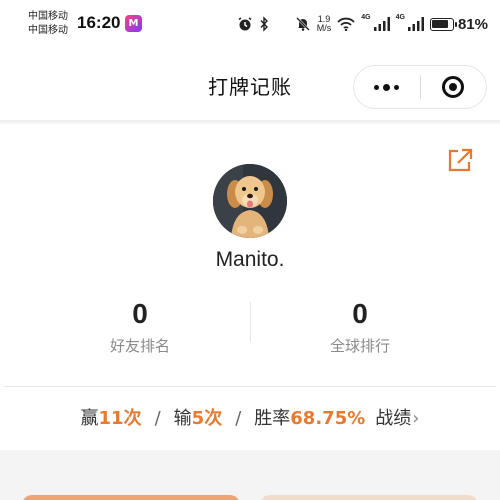 Image resolution: width=500 pixels, height=500 pixels. I want to click on global-rank-stat: 0 全球排行, so click(360, 326).